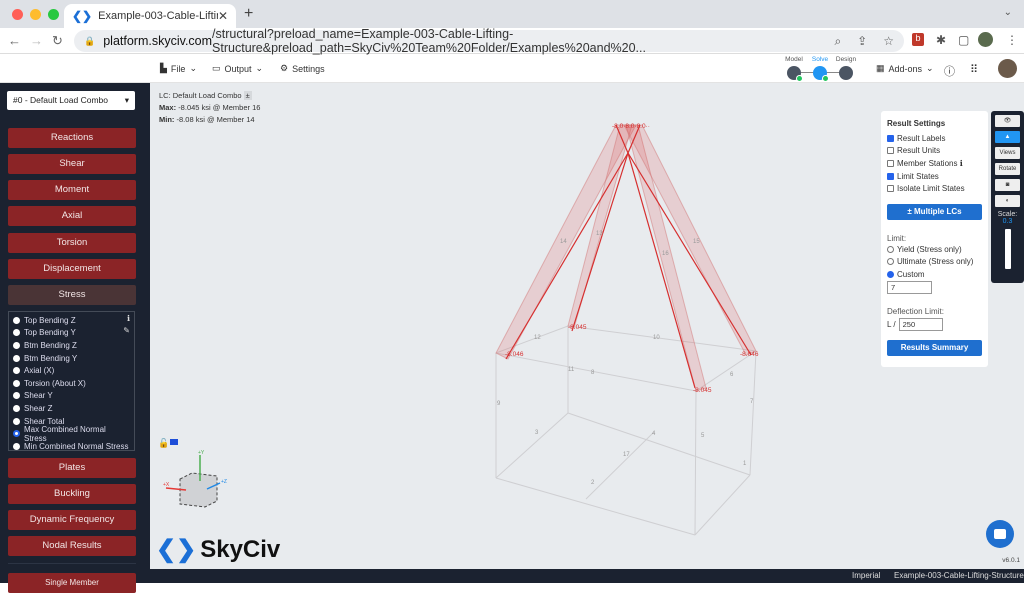 The height and width of the screenshot is (593, 1024). Describe the element at coordinates (72, 164) in the screenshot. I see `shear-button: Shear` at that location.